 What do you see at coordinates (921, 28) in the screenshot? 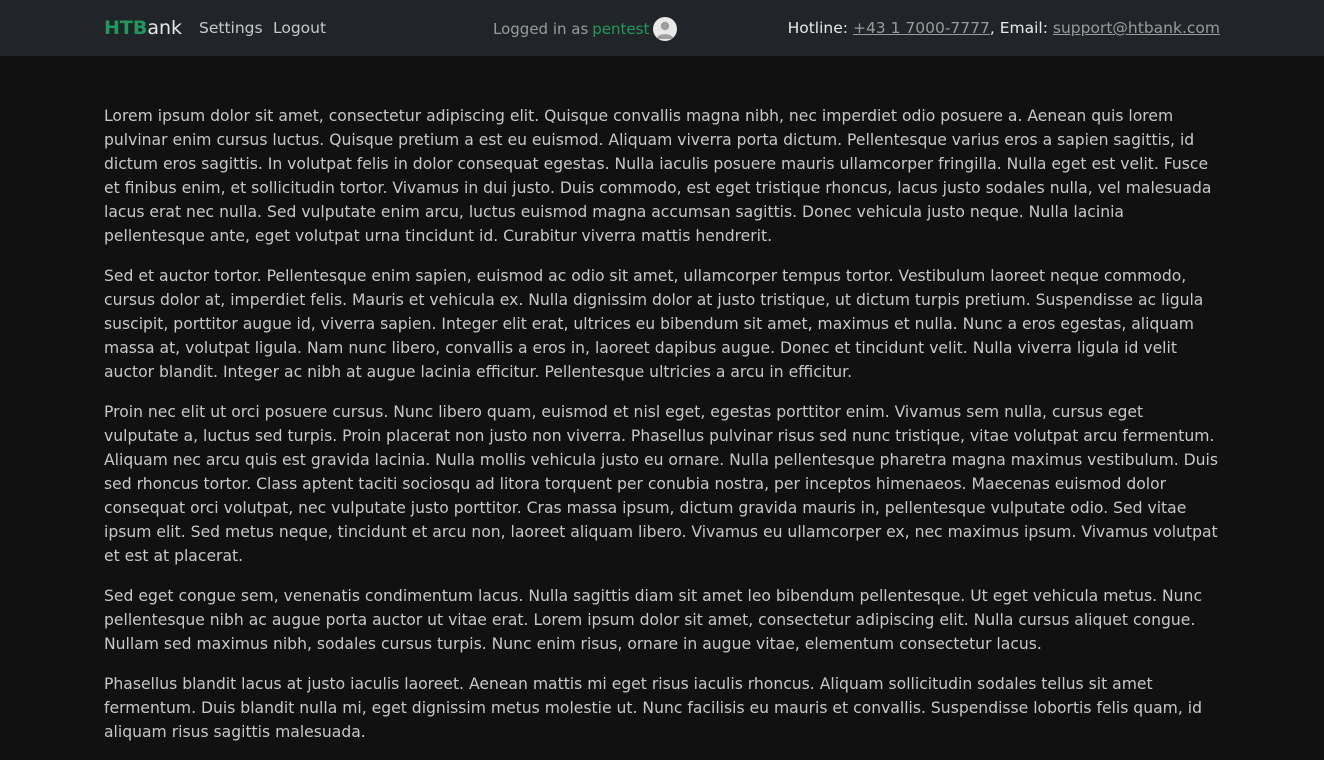
I see `hotline-phone-link: +43 1 7000-7777` at bounding box center [921, 28].